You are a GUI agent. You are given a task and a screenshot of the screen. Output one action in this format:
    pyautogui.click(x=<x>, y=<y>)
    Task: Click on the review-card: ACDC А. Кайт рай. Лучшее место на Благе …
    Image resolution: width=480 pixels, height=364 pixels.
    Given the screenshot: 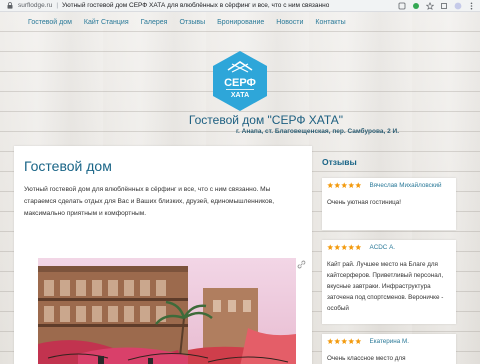 What is the action you would take?
    pyautogui.click(x=389, y=282)
    